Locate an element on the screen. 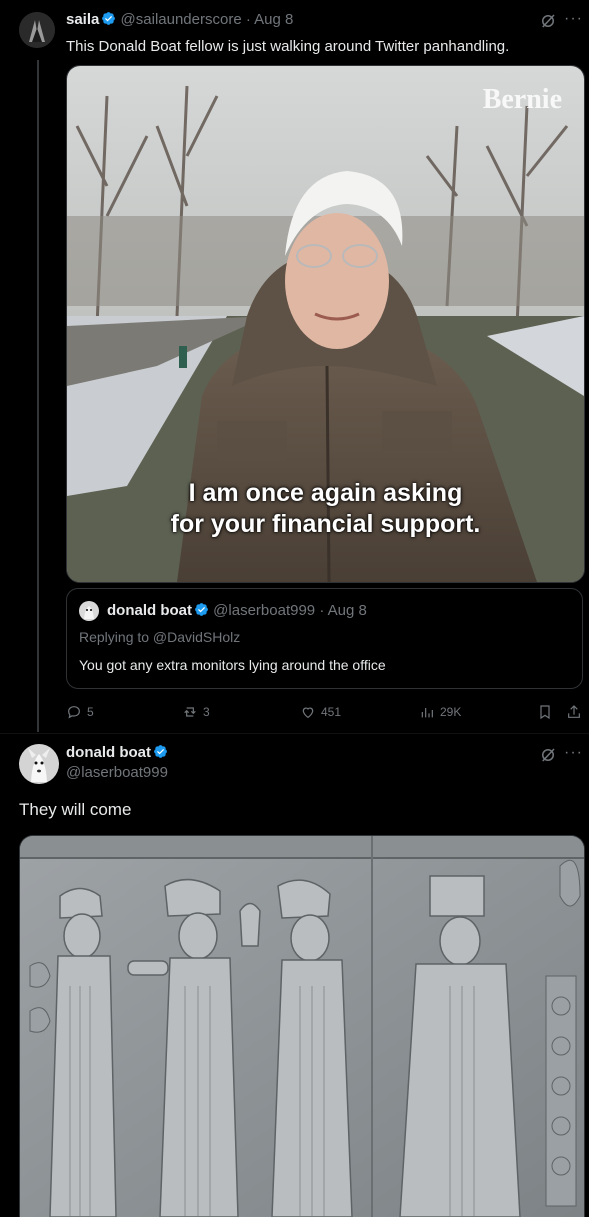  author-handle: @sailaunderscore is located at coordinates (181, 19).